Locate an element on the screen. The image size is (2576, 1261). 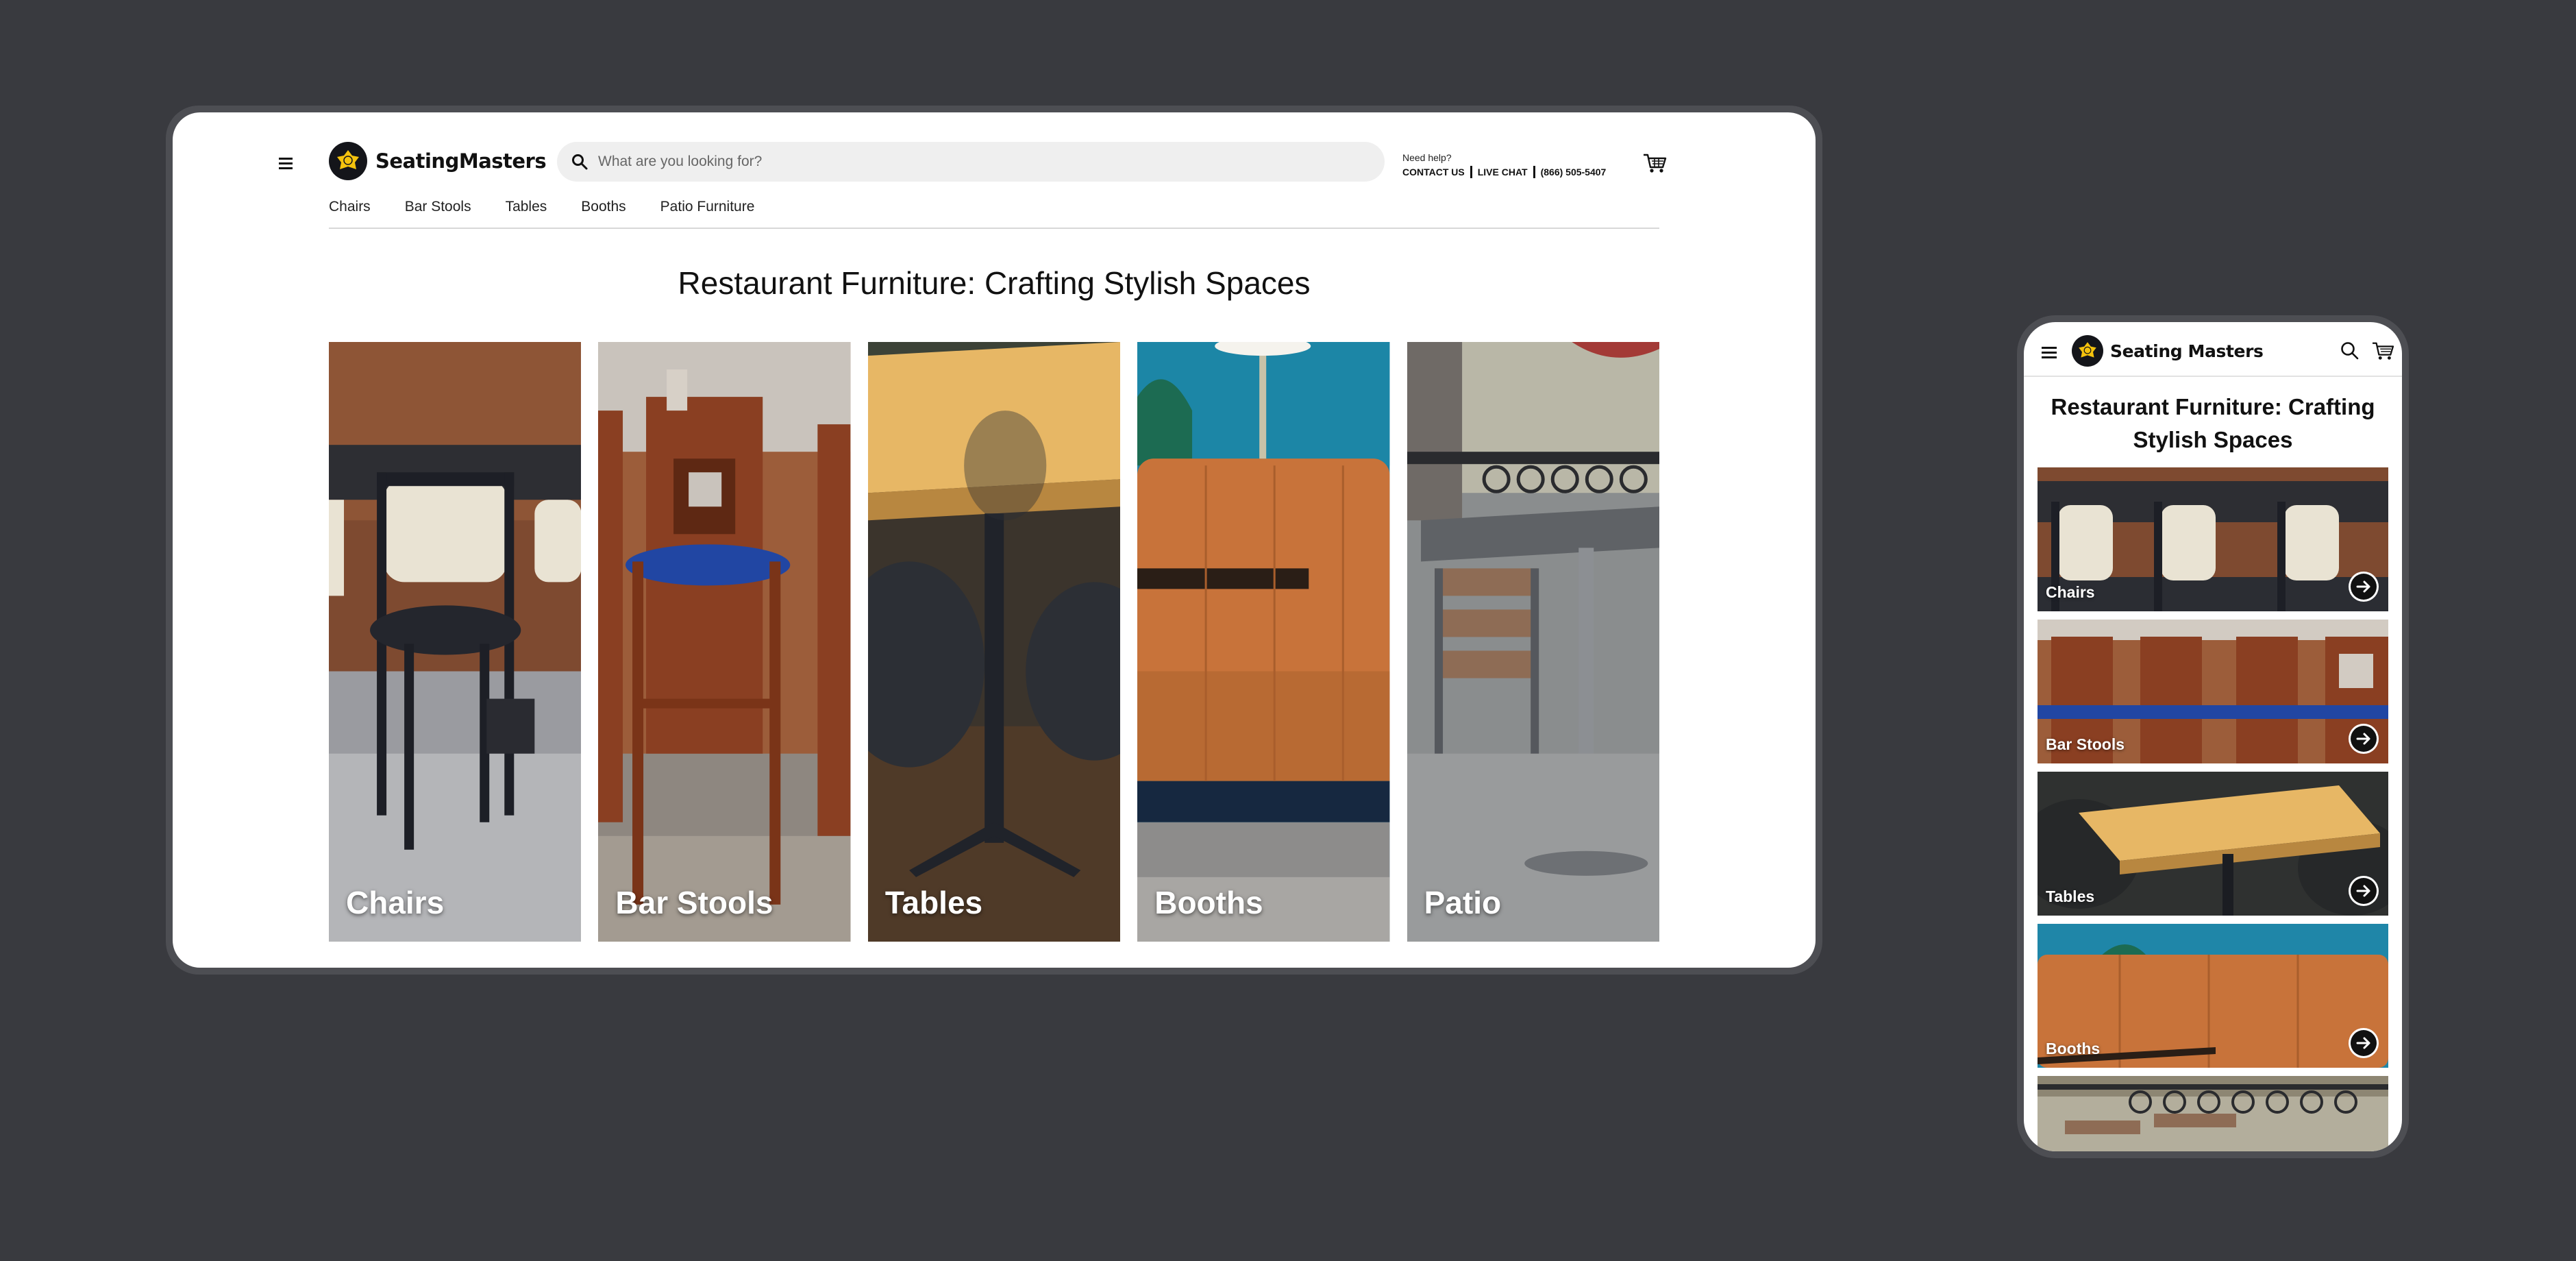
tables-photo is located at coordinates (994, 642).